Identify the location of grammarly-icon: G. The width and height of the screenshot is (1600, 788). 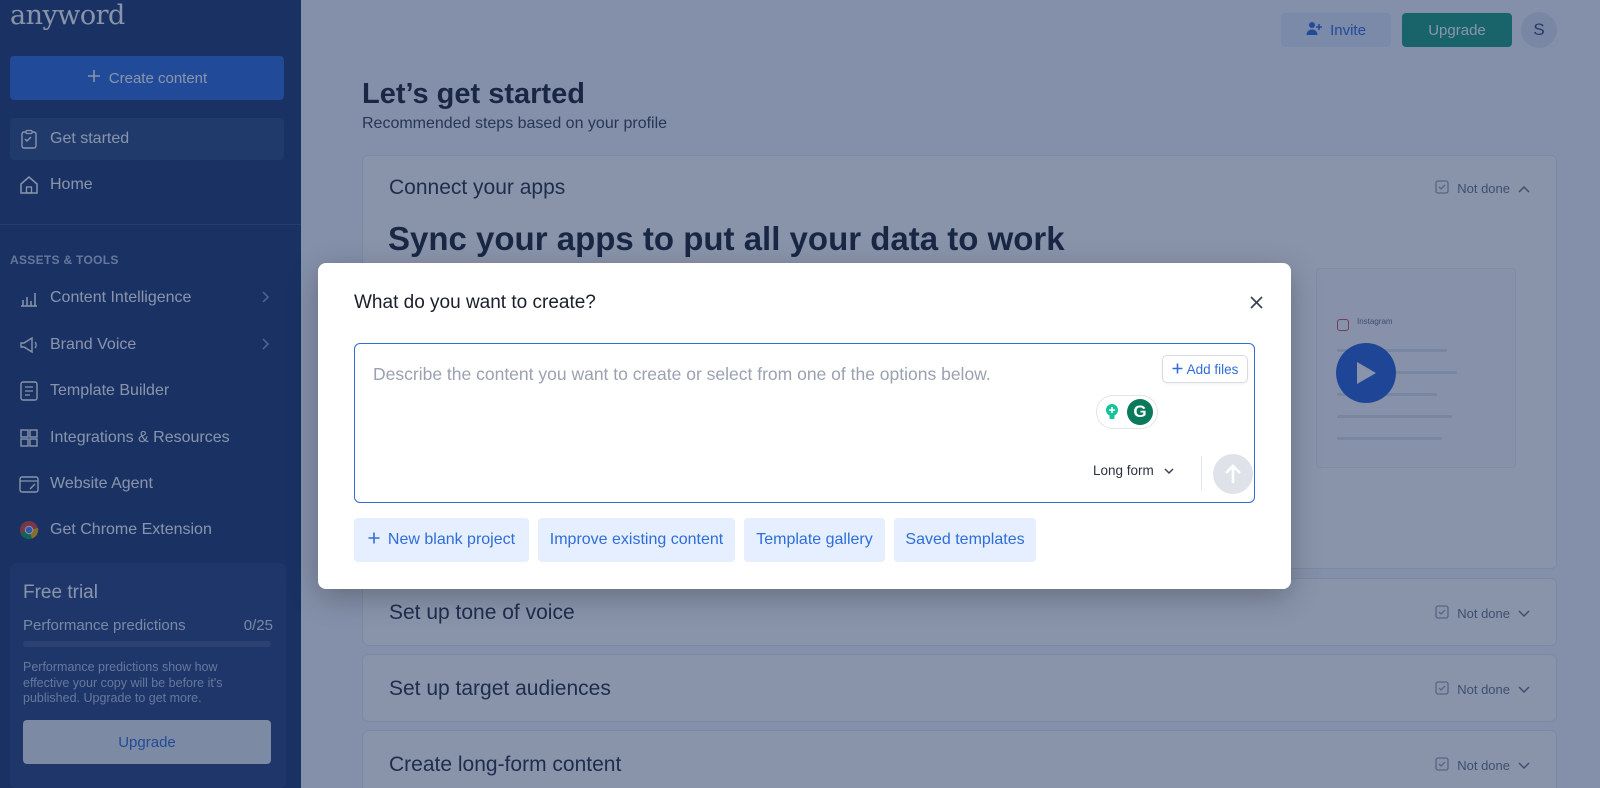
(1140, 412).